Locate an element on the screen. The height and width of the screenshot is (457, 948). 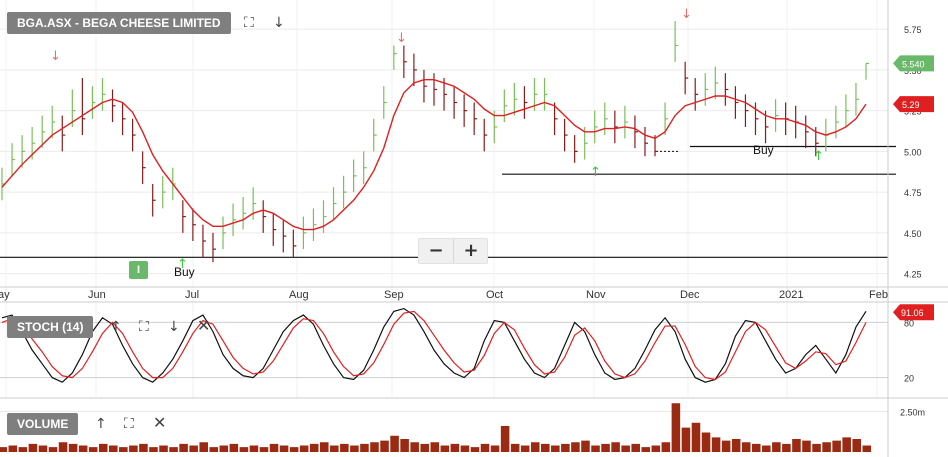
x-tick-label: Nov is located at coordinates (596, 295).